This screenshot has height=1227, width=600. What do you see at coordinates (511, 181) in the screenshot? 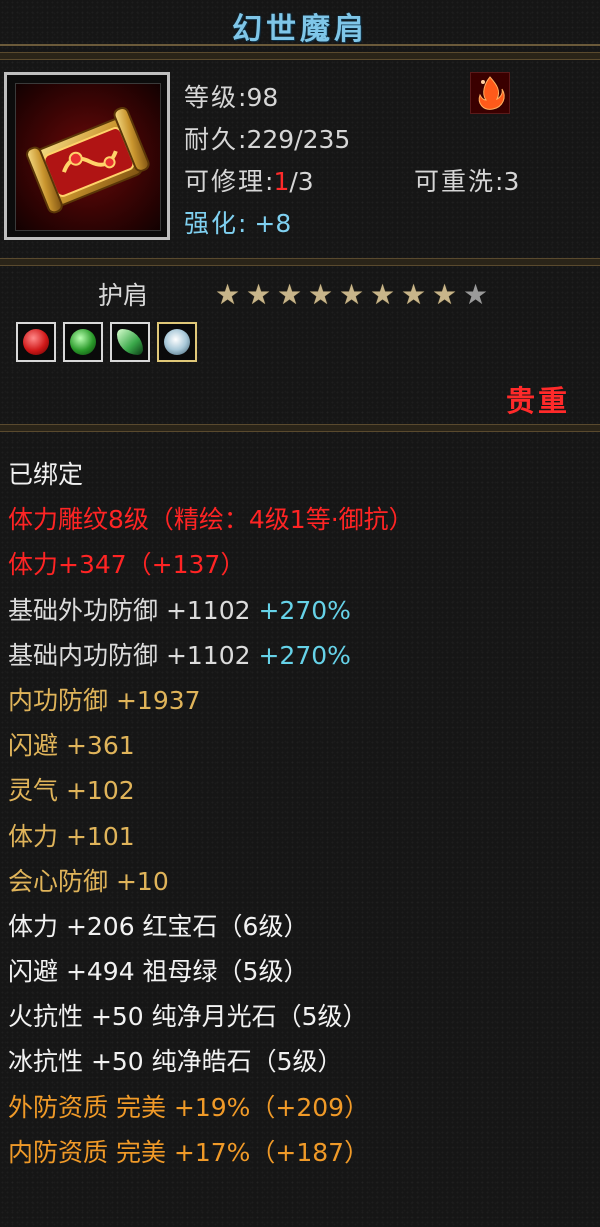
I see `rewash-value: 3` at bounding box center [511, 181].